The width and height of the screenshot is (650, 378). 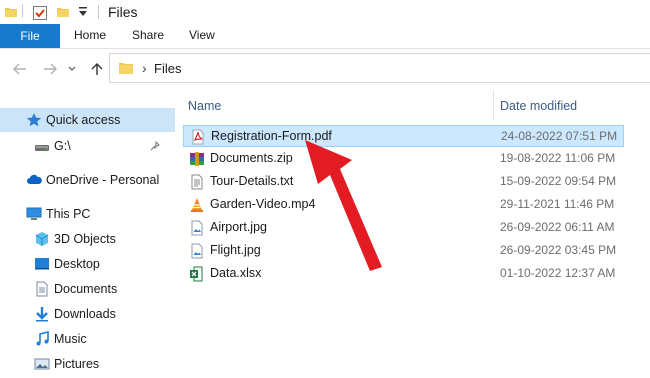 I want to click on sidebar-item-3d-objects: 3D Objects, so click(x=87, y=239).